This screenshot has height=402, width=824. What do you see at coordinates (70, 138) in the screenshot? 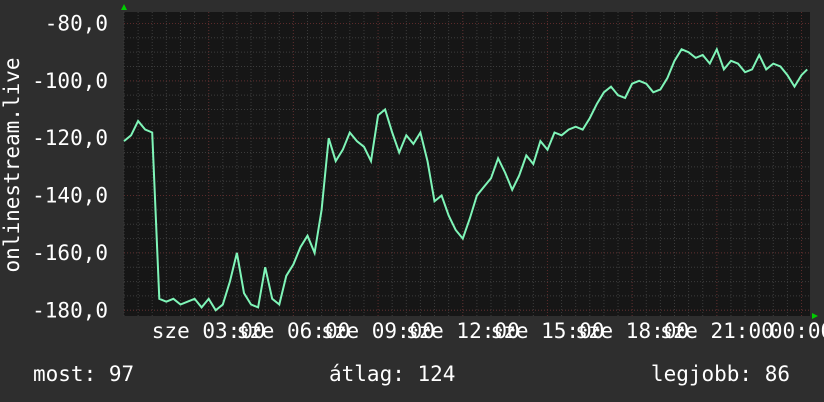
I see `y-tick-label: -120,0` at bounding box center [70, 138].